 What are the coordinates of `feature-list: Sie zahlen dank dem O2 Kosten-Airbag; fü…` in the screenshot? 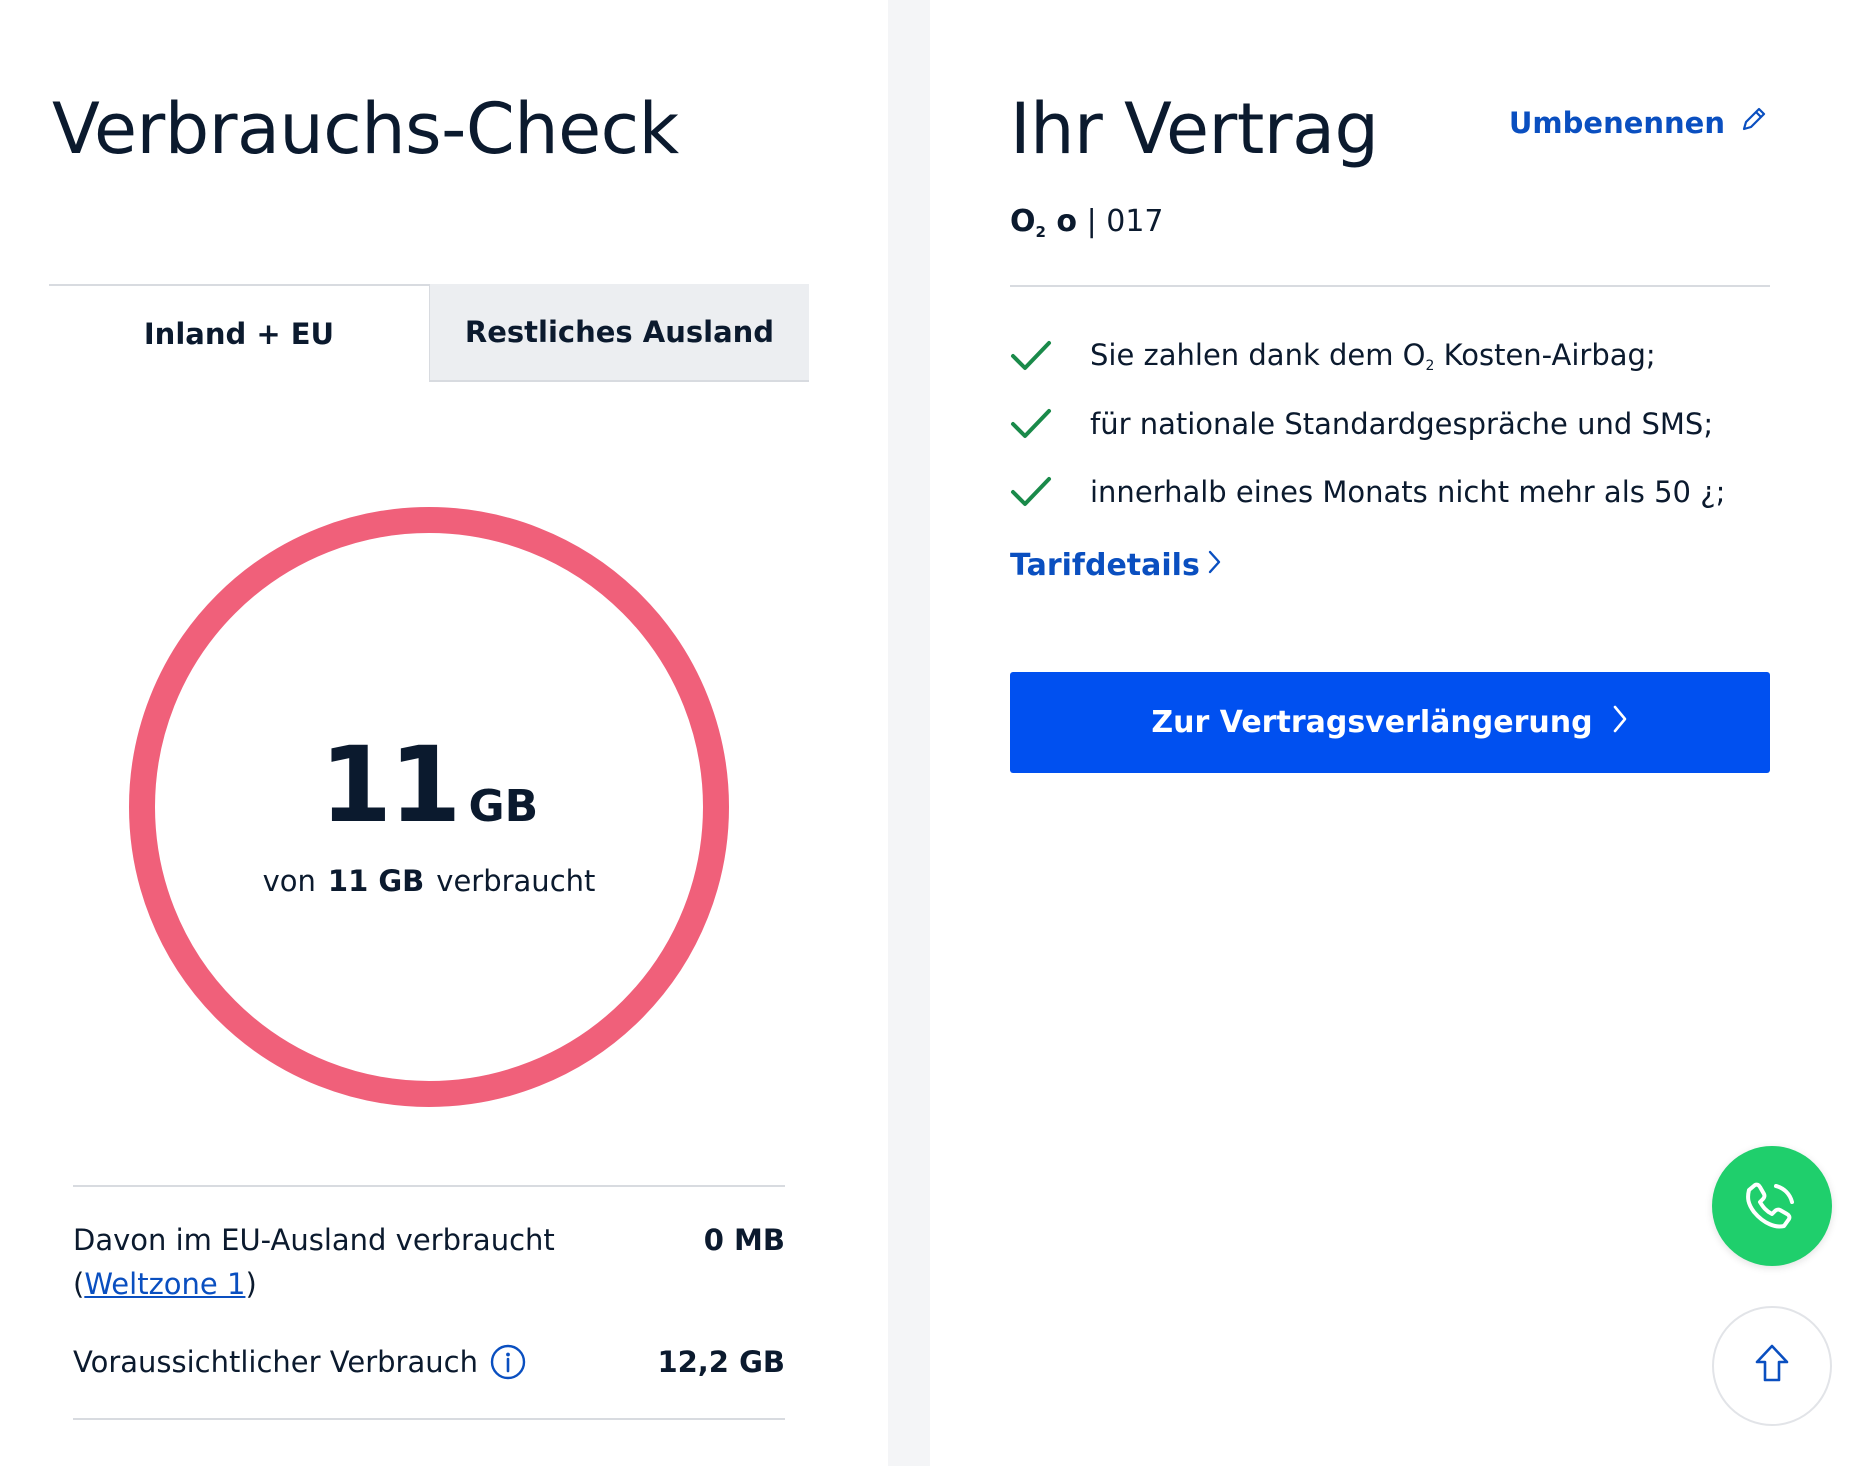 It's located at (1367, 424).